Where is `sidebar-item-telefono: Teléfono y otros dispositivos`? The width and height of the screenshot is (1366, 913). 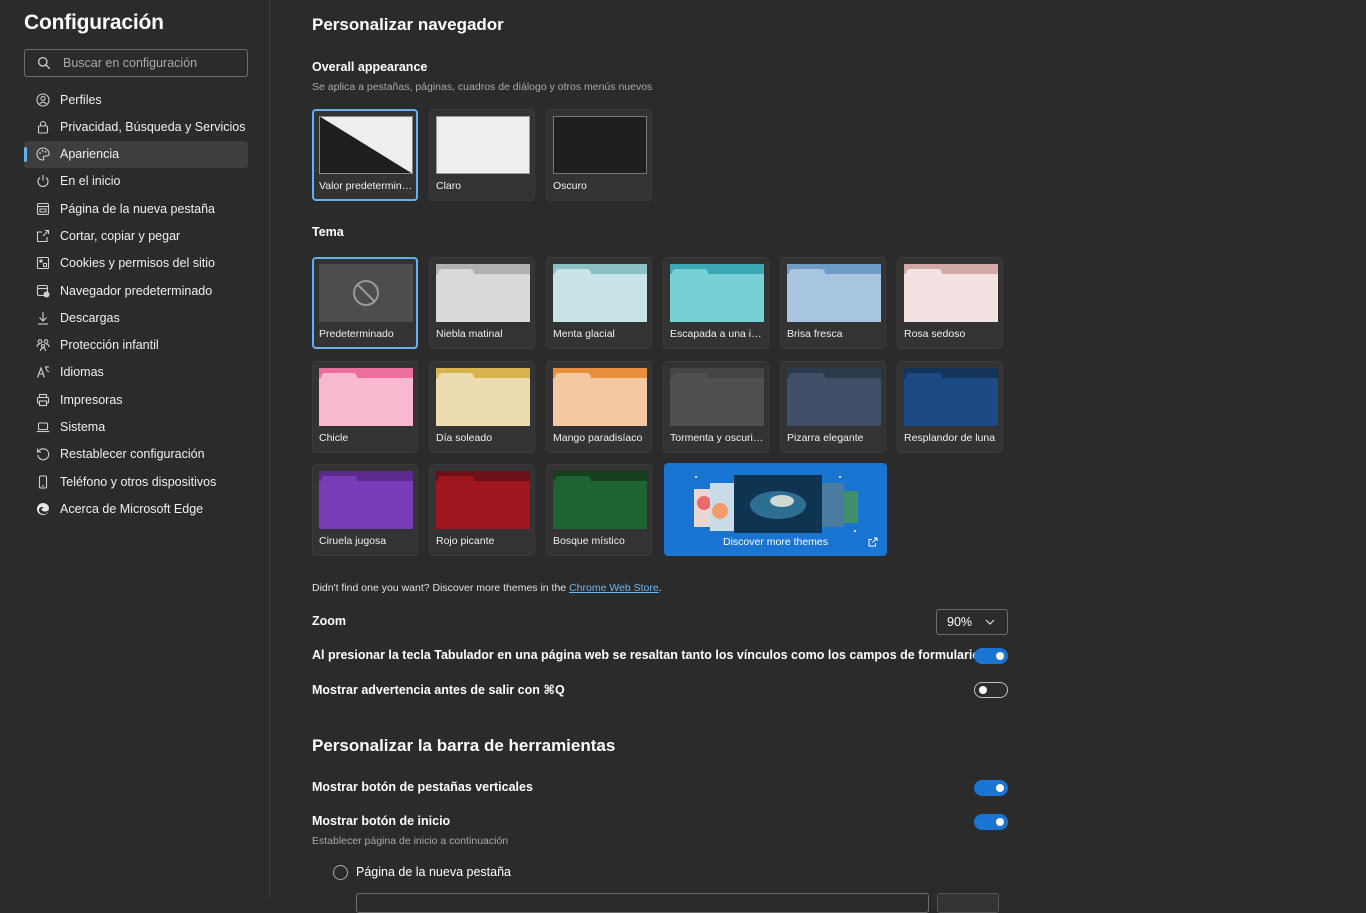
sidebar-item-telefono: Teléfono y otros dispositivos is located at coordinates (136, 481).